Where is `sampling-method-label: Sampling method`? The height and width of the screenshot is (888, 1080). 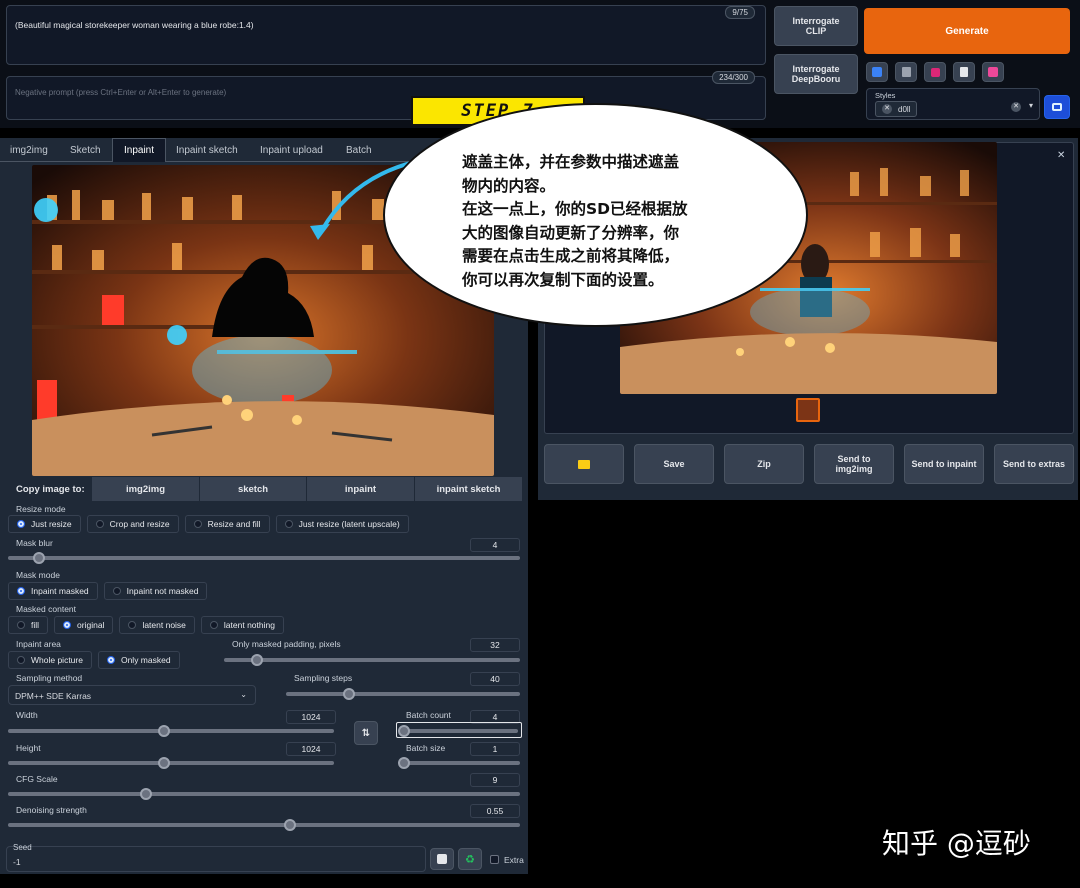 sampling-method-label: Sampling method is located at coordinates (49, 678).